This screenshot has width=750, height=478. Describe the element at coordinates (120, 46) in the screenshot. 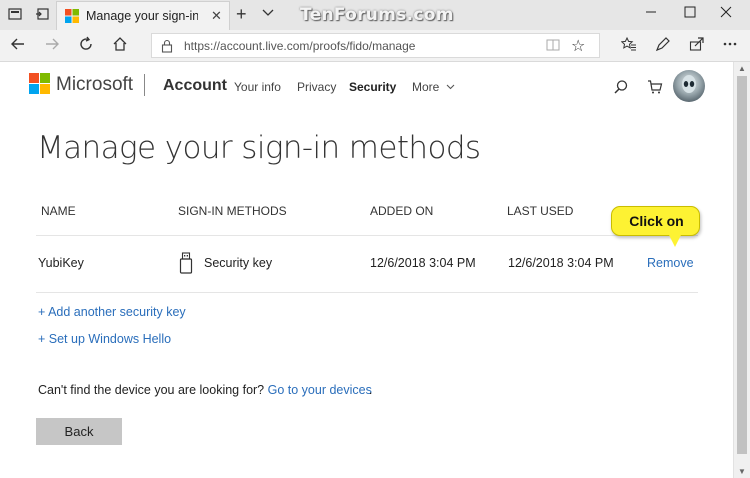

I see `home-icon` at that location.